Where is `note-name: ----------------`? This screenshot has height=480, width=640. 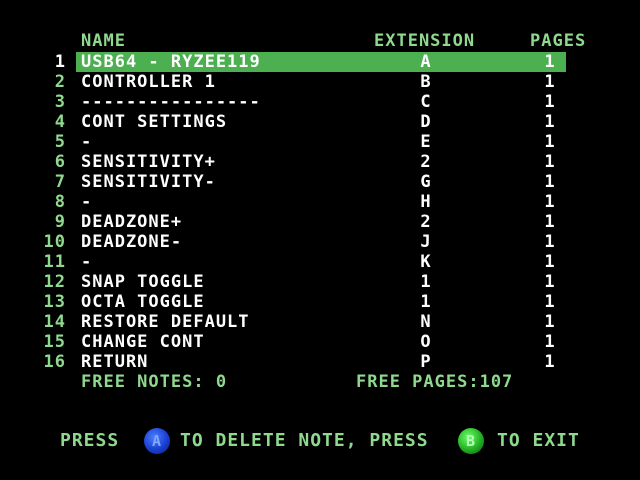
note-name: ---------------- is located at coordinates (171, 102).